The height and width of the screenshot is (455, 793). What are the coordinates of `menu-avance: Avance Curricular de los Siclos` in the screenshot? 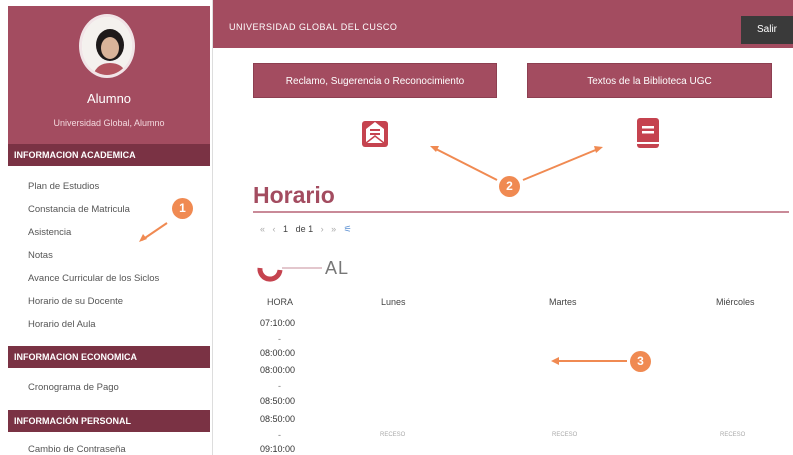 It's located at (93, 278).